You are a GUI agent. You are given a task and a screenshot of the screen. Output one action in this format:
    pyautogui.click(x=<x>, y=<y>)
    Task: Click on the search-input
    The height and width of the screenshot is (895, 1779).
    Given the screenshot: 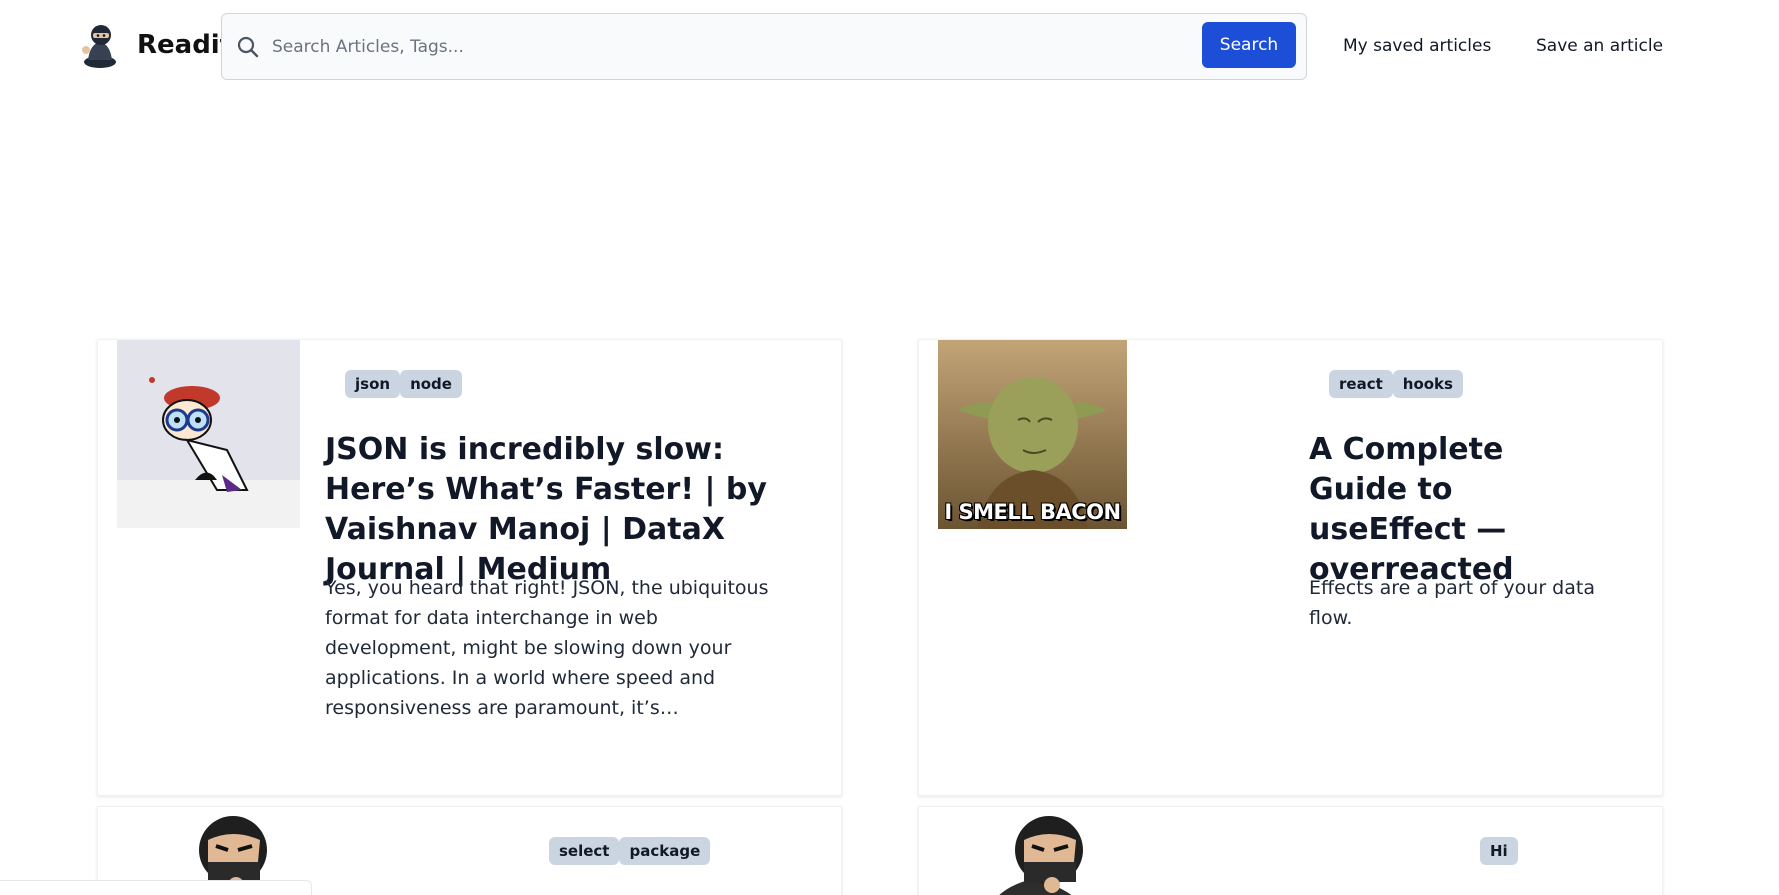 What is the action you would take?
    pyautogui.click(x=722, y=47)
    